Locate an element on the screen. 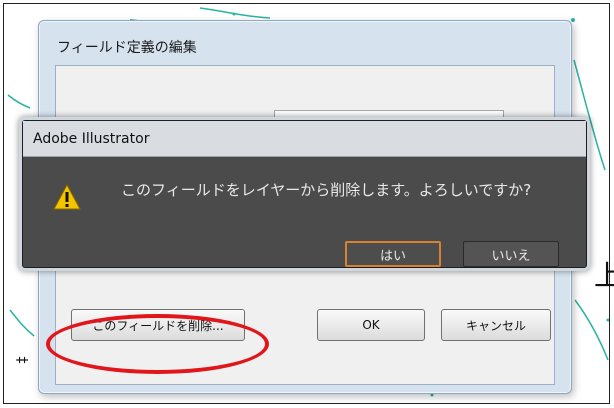 The image size is (614, 408). background-text-fragment: 上 is located at coordinates (604, 275).